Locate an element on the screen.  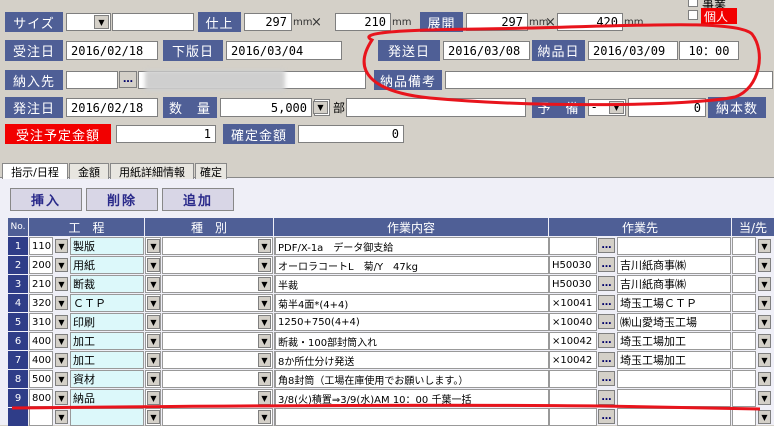
content-cell: 角8封筒（工場在庫使用でお願いします。） is located at coordinates (412, 379).